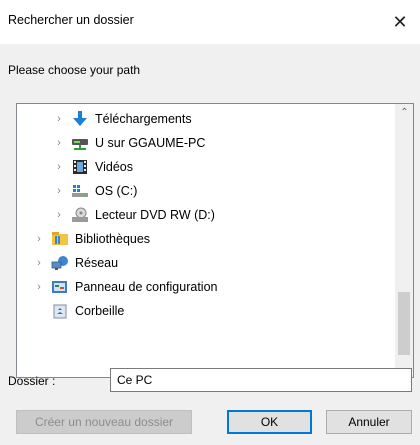  I want to click on tree-item-label: Corbeille, so click(100, 311).